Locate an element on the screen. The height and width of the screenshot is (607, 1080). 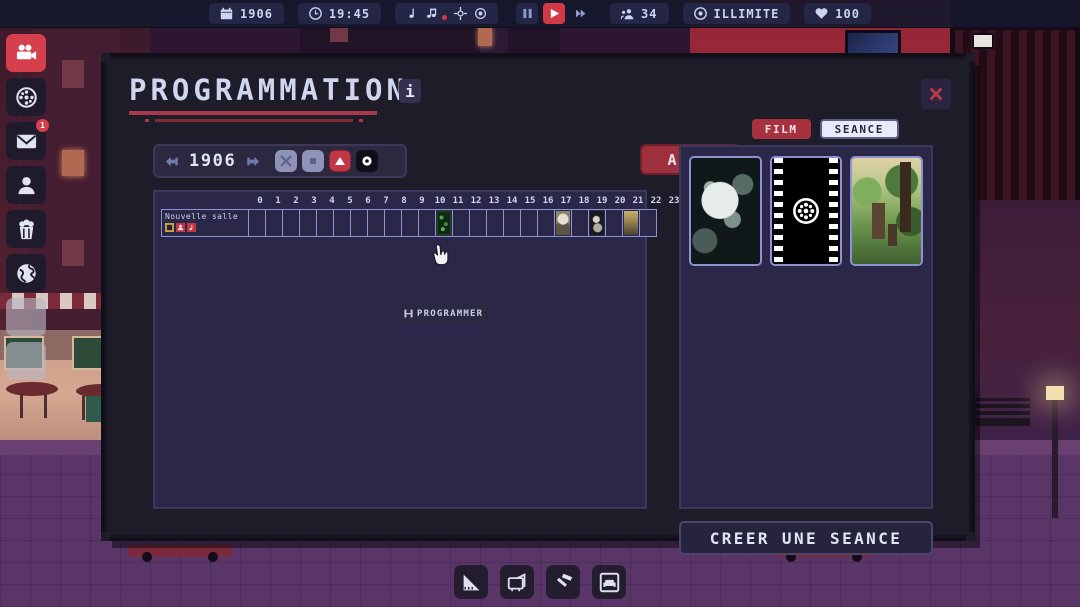
tab-seance: SEANCE is located at coordinates (859, 129).